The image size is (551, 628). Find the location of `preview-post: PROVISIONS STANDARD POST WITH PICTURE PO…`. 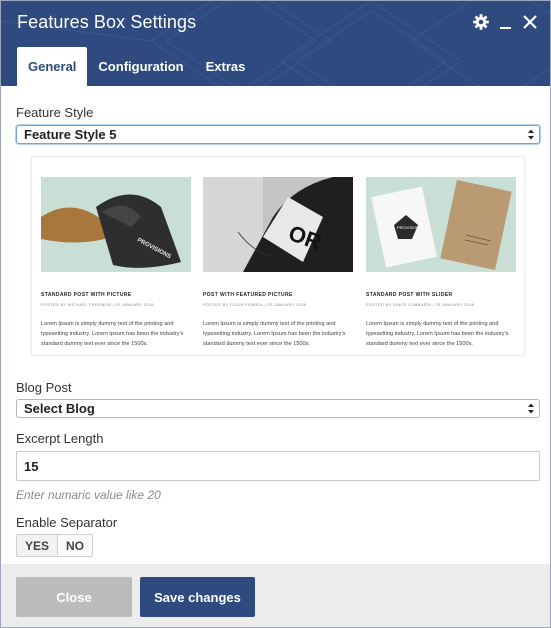

preview-post: PROVISIONS STANDARD POST WITH PICTURE PO… is located at coordinates (116, 263).